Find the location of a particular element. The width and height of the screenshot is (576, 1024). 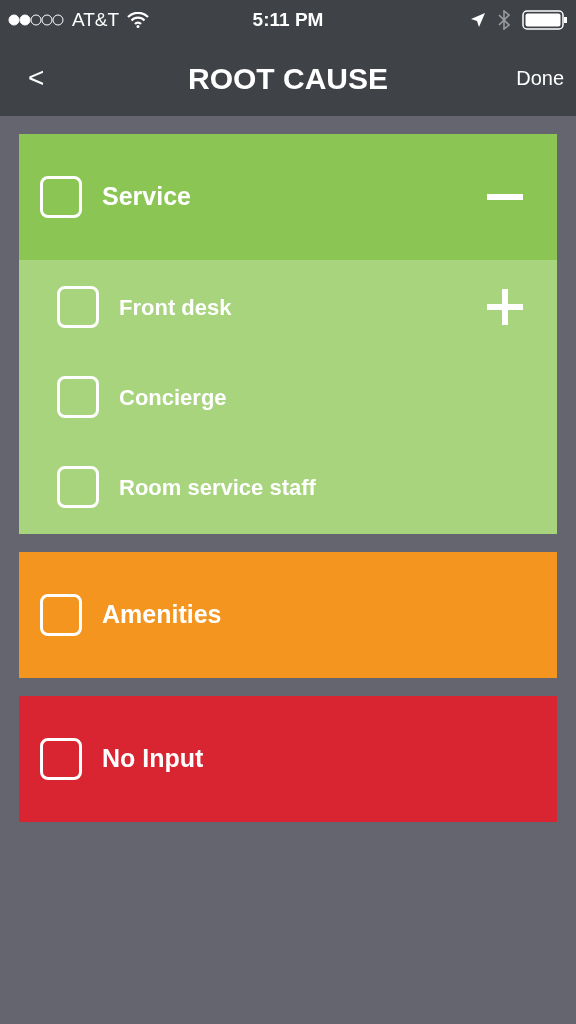

subcategory-row: Concierge is located at coordinates (288, 397).